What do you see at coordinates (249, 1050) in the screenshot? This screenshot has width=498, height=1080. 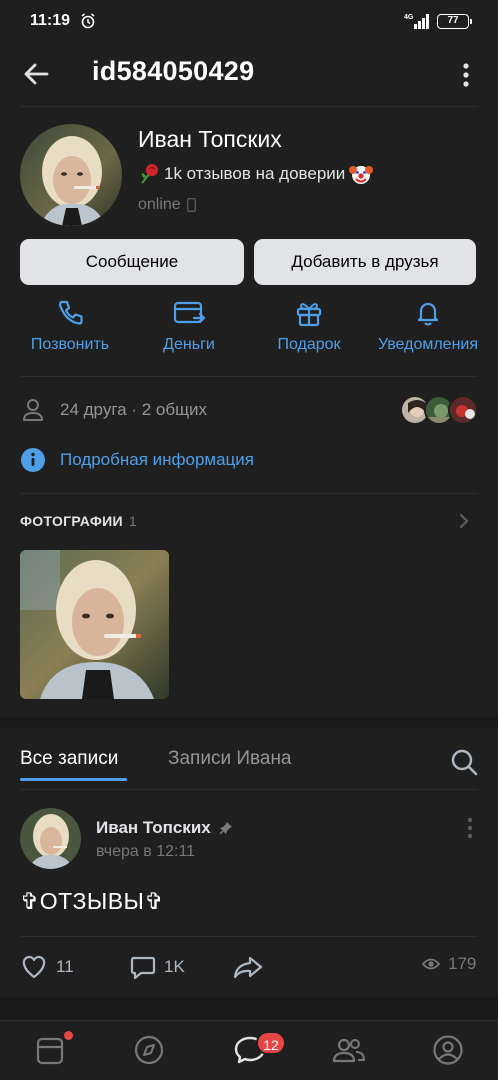 I see `bottom-nav: 12` at bounding box center [249, 1050].